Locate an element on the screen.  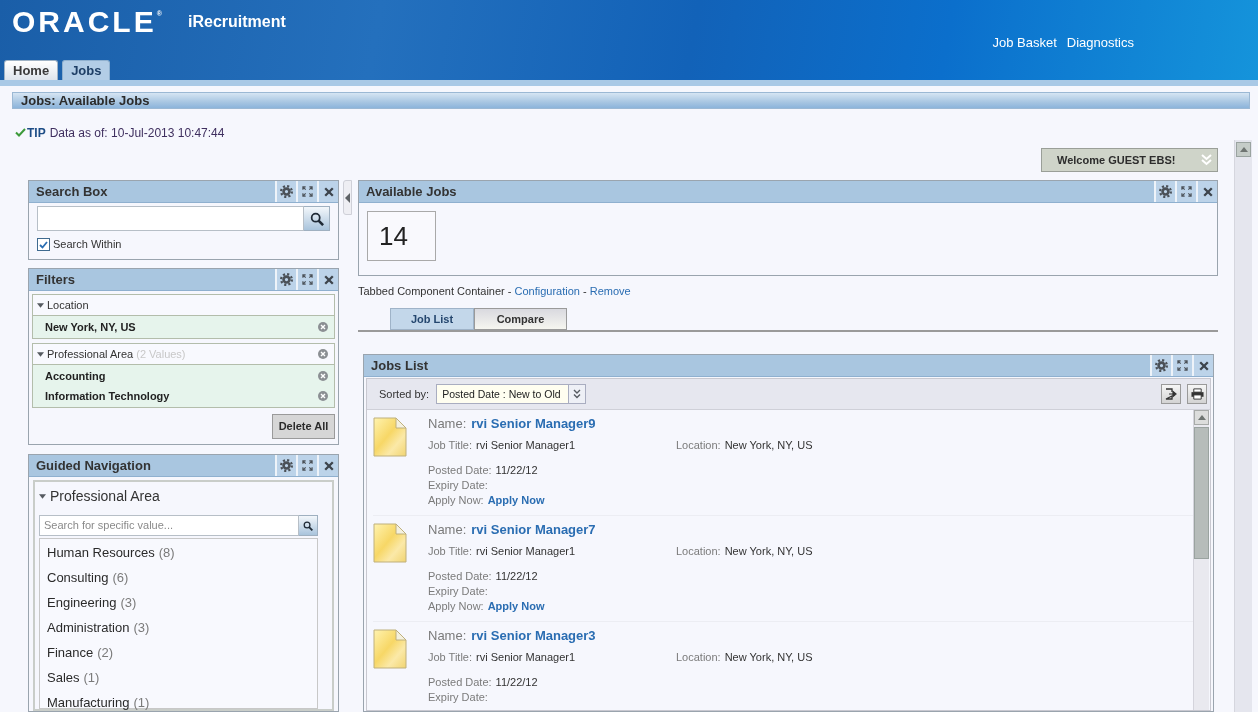
tip-text: Data as of: 10-Jul-2013 10:47:44 is located at coordinates (137, 132).